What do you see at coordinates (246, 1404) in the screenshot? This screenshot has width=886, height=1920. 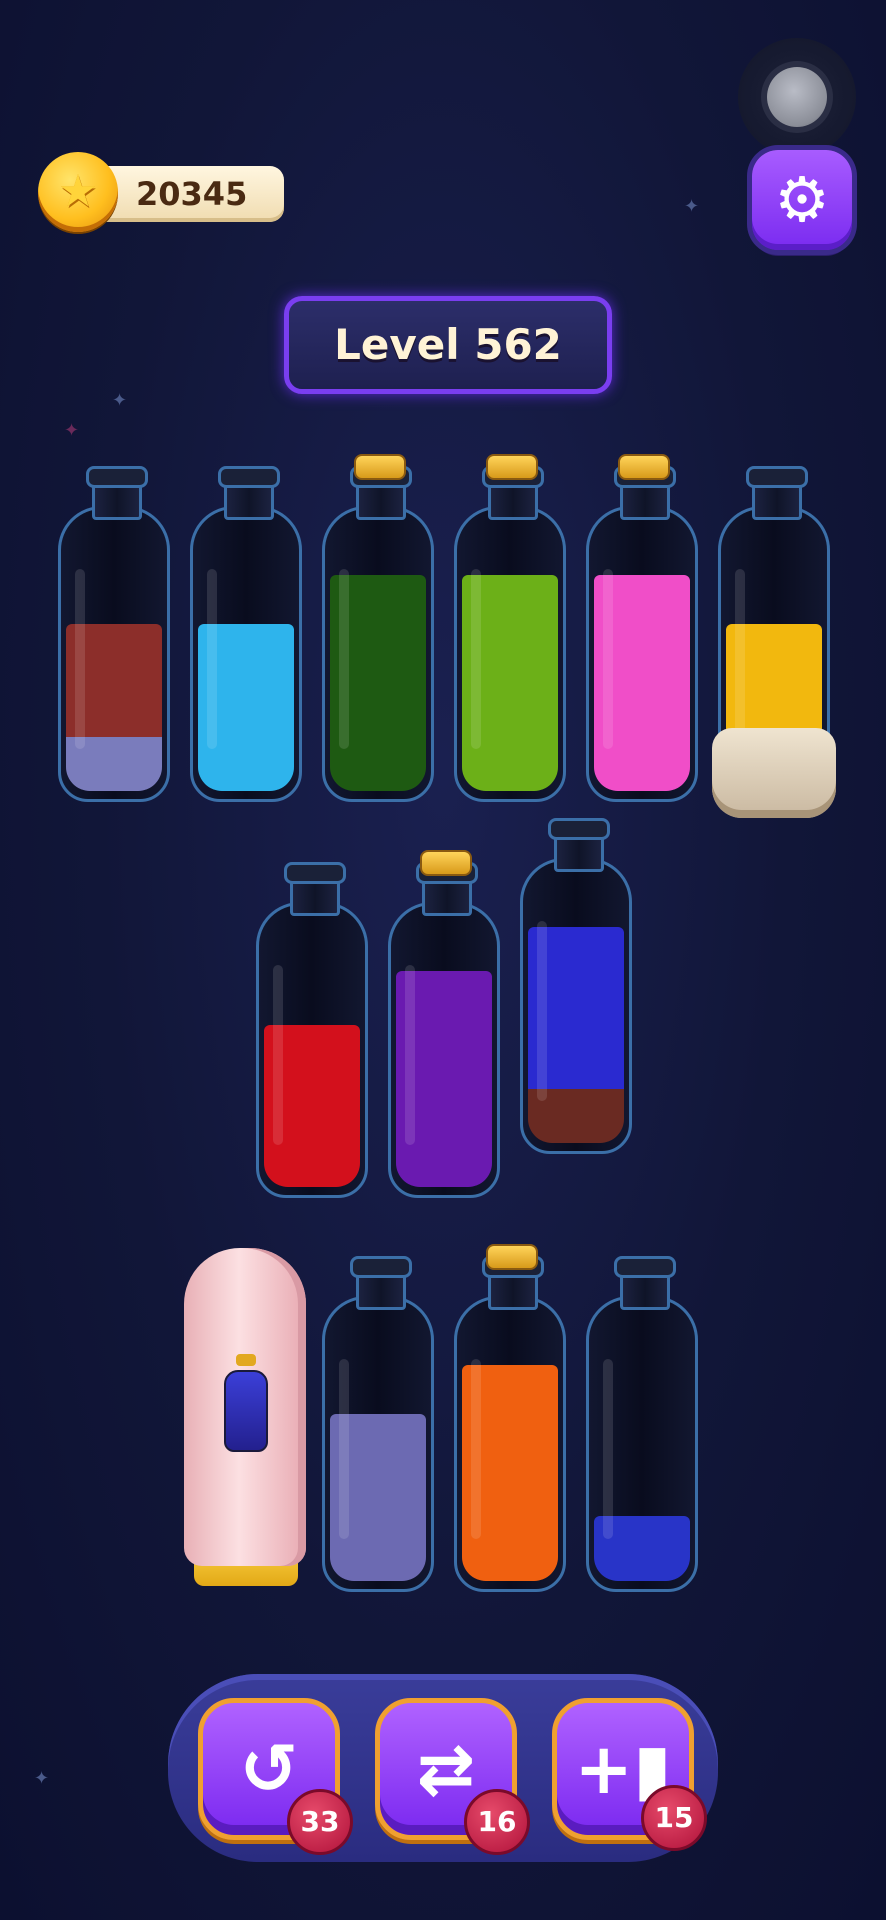 I see `bottle-icon` at bounding box center [246, 1404].